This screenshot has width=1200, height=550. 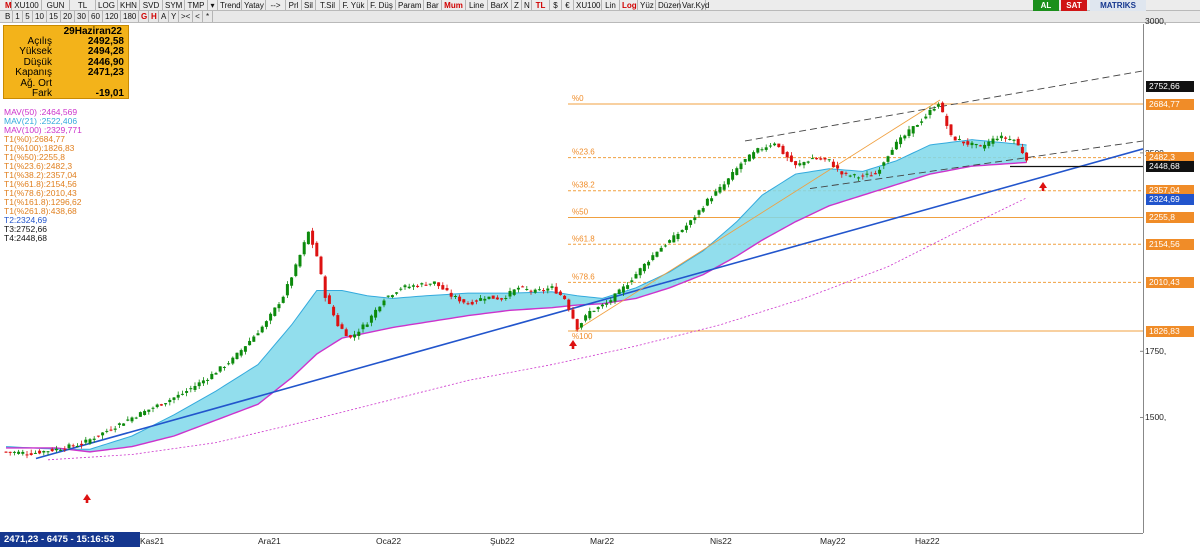 What do you see at coordinates (1170, 217) in the screenshot?
I see `price-tag: 2255,8` at bounding box center [1170, 217].